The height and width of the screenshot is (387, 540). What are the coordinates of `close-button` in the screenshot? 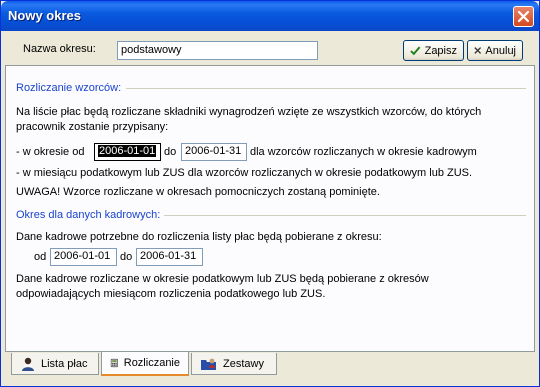 It's located at (523, 16).